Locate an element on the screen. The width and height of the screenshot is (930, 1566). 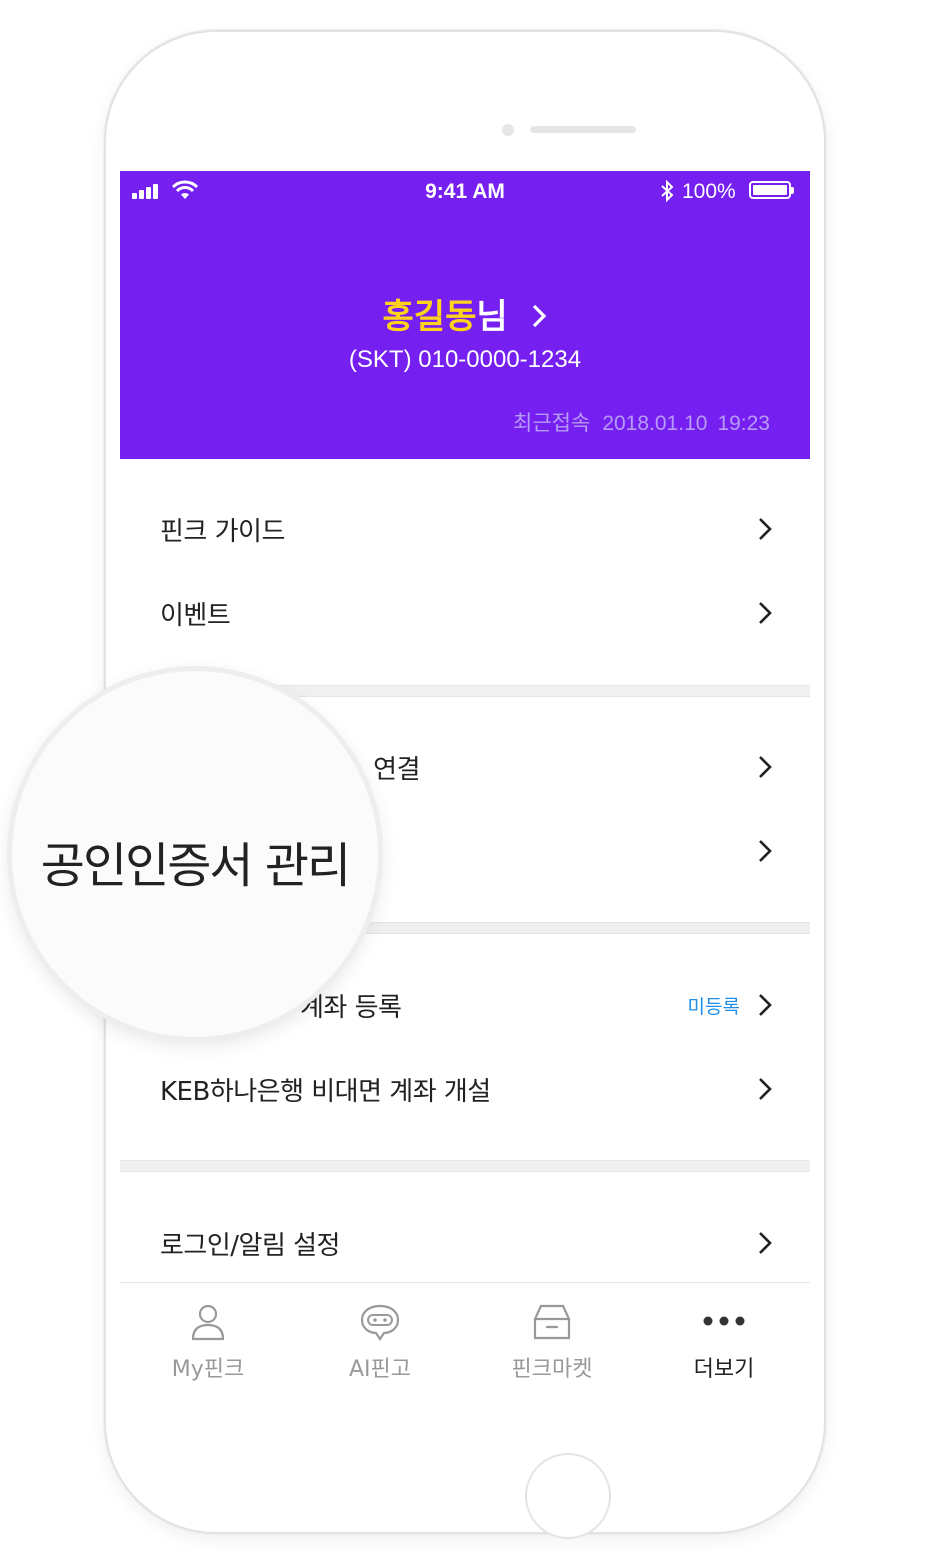
tab-more: 더보기 is located at coordinates (724, 1341).